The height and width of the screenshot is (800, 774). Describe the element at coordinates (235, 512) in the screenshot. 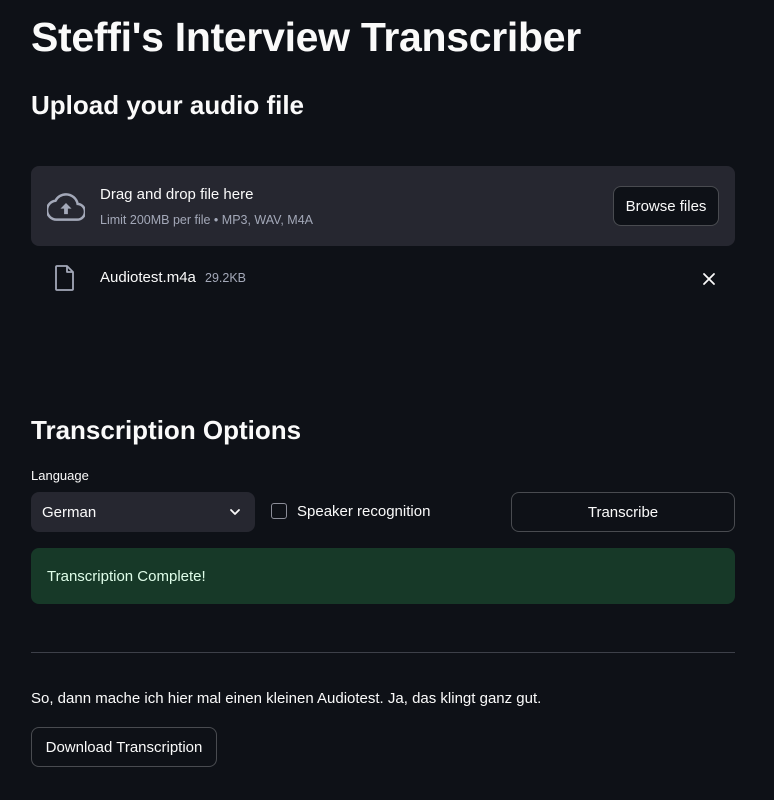

I see `chevron-down-icon` at that location.